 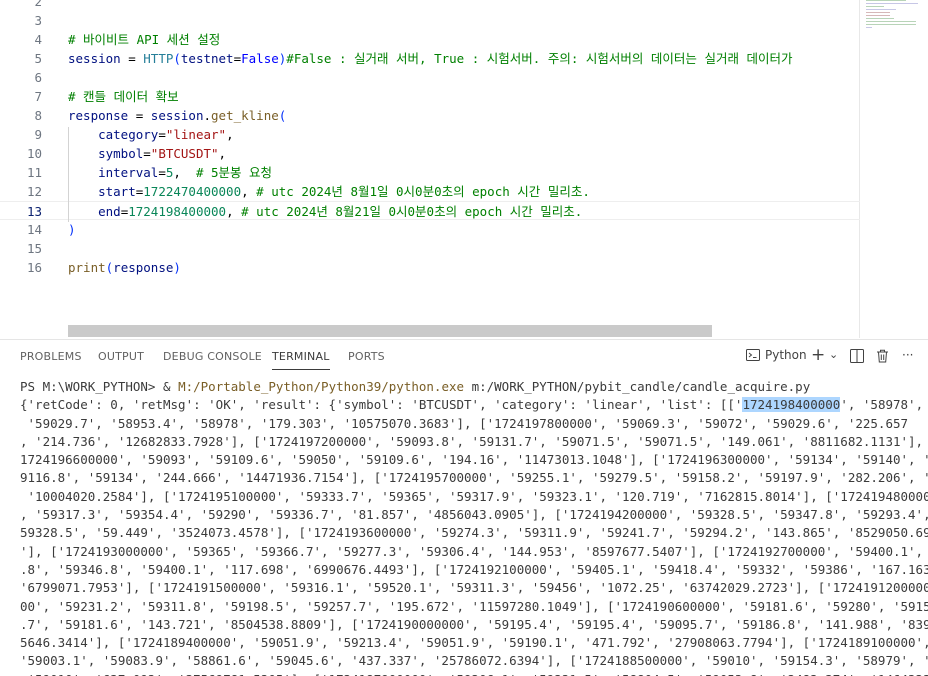 I want to click on code-line: 2, so click(x=430, y=5).